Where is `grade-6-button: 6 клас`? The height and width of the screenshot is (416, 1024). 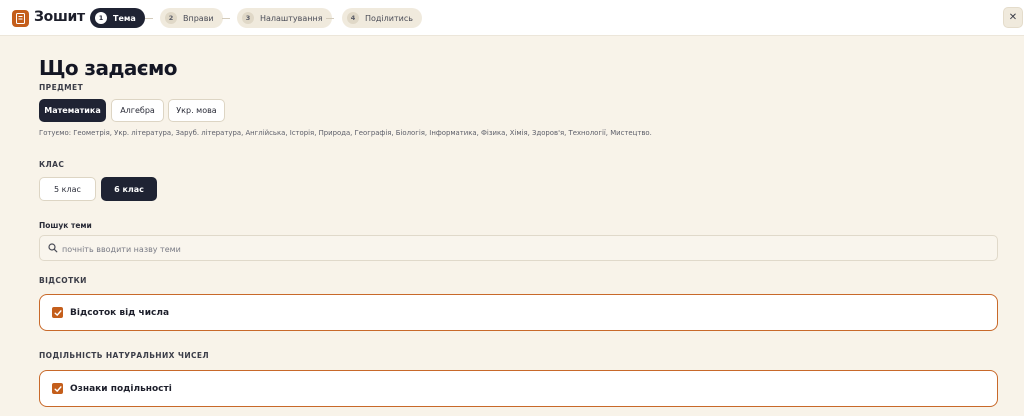 grade-6-button: 6 клас is located at coordinates (129, 189).